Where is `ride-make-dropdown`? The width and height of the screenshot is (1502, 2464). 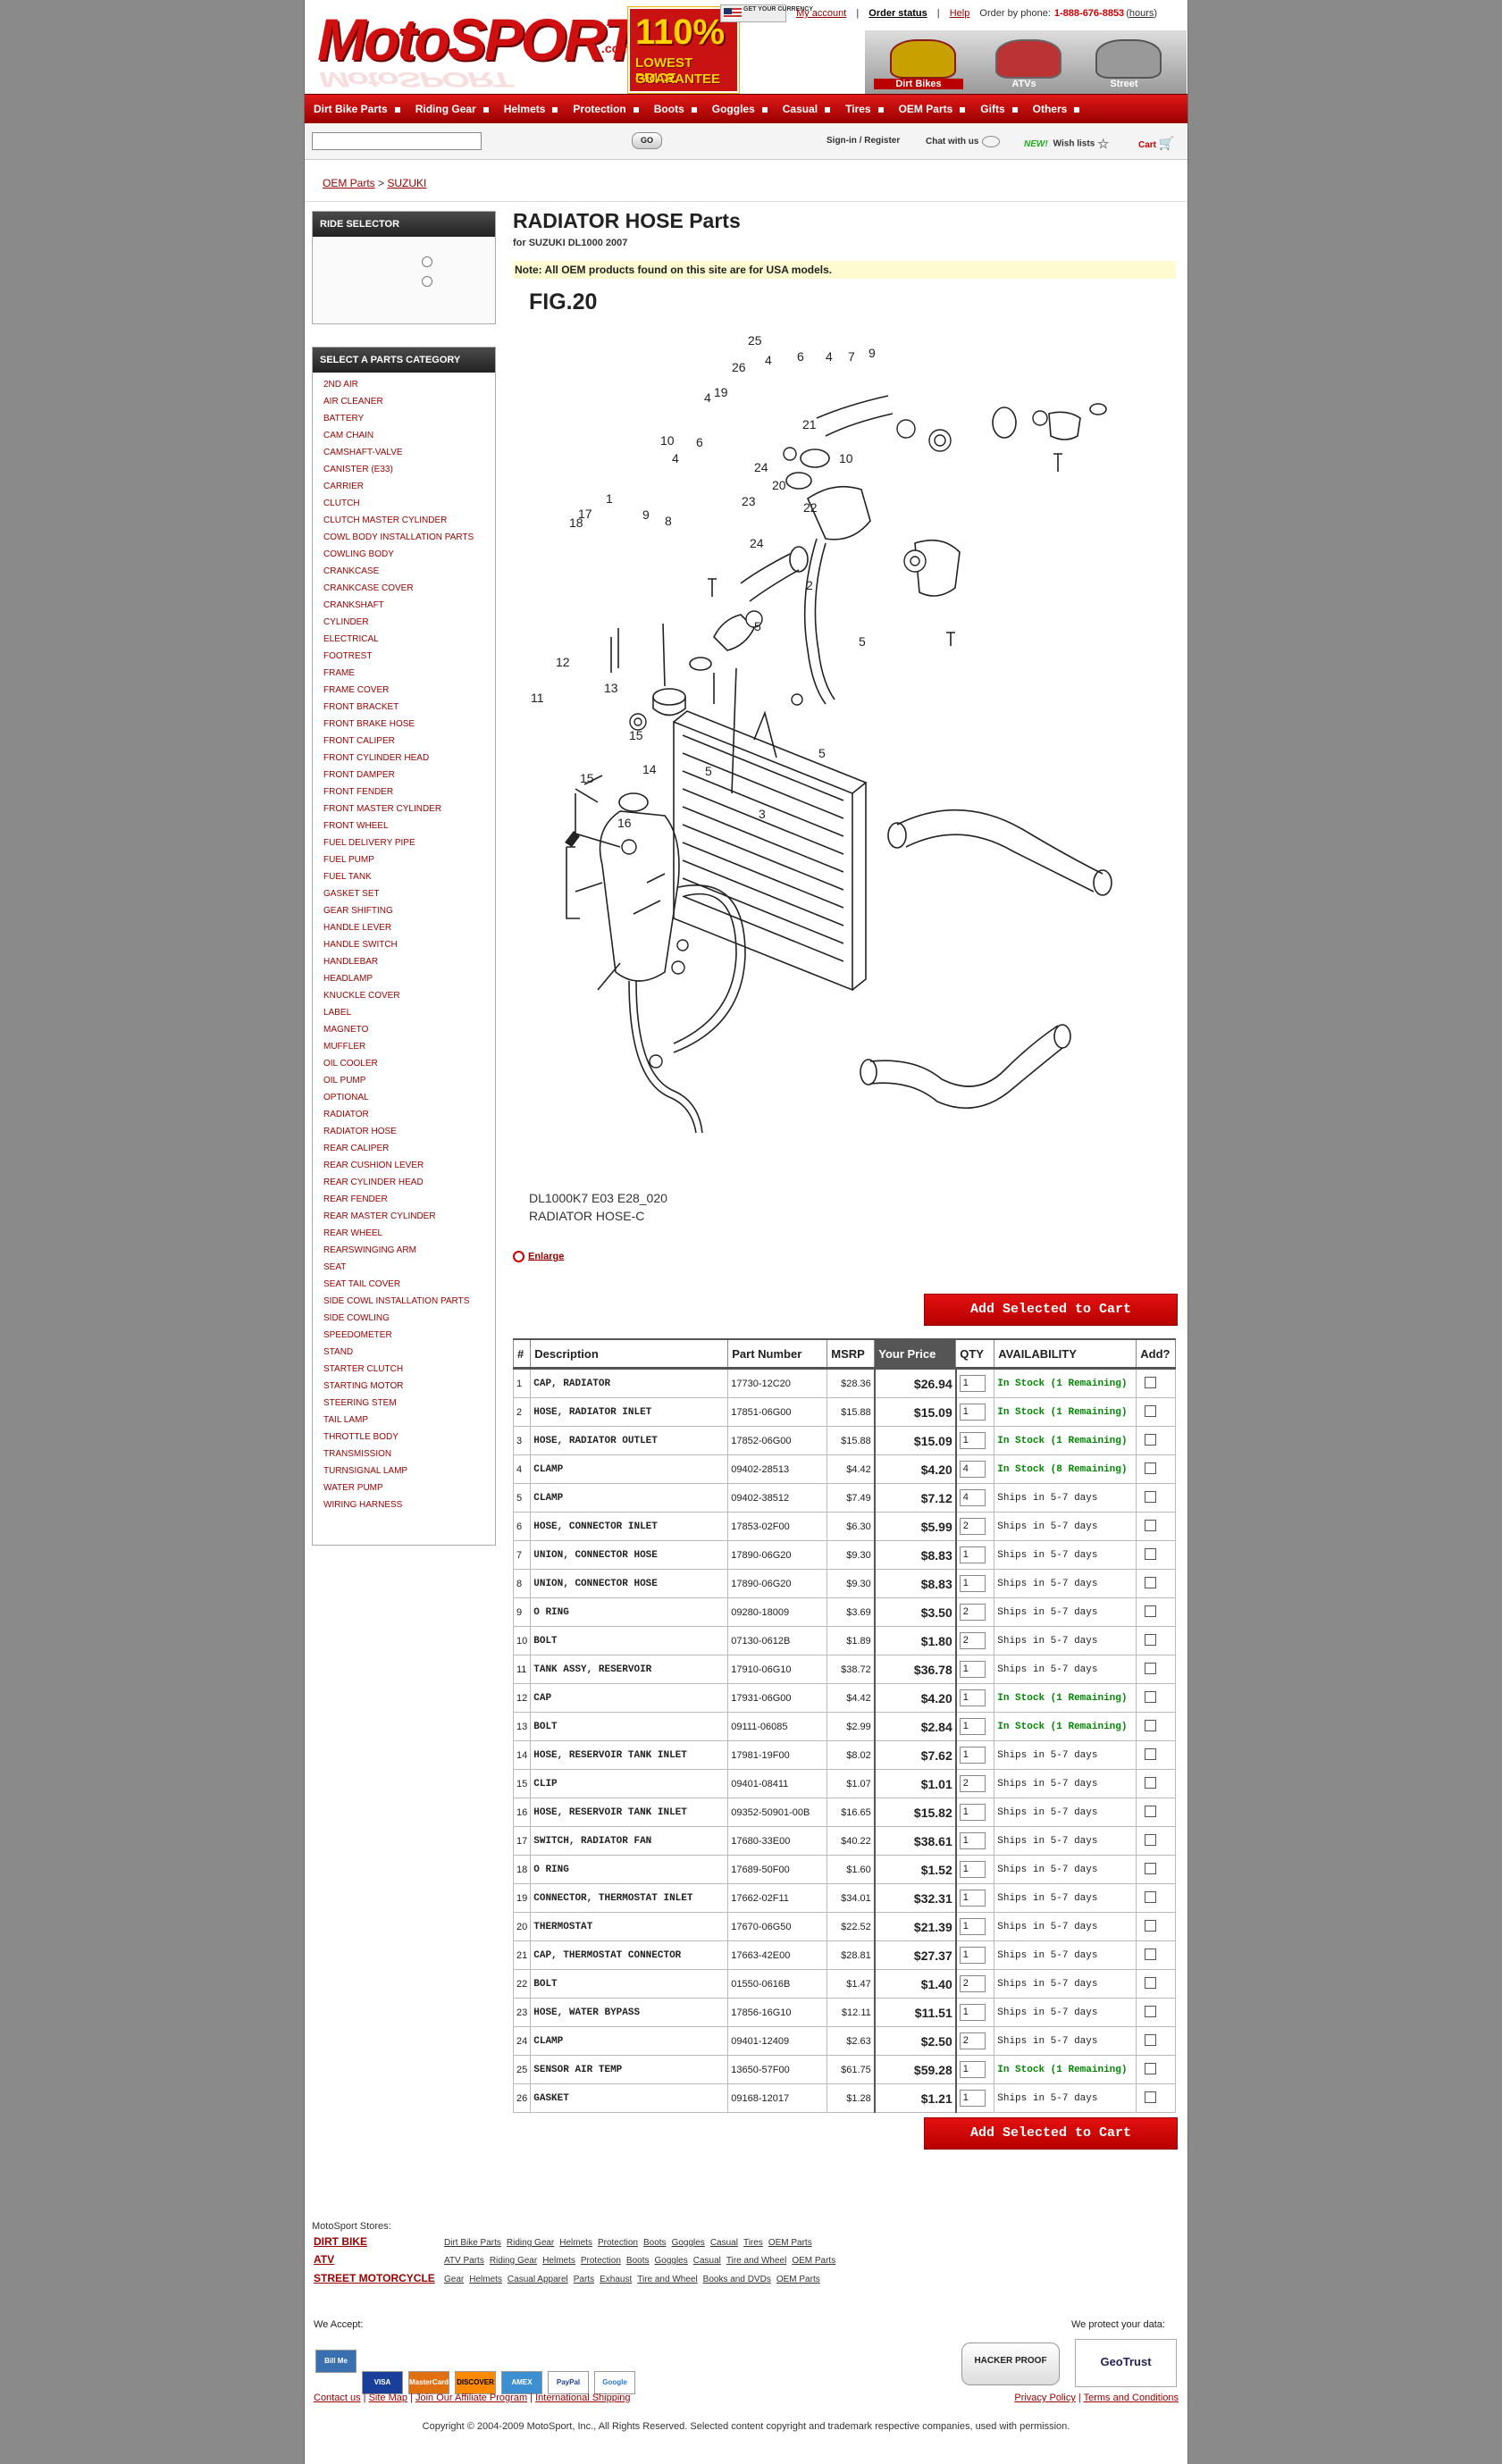 ride-make-dropdown is located at coordinates (427, 261).